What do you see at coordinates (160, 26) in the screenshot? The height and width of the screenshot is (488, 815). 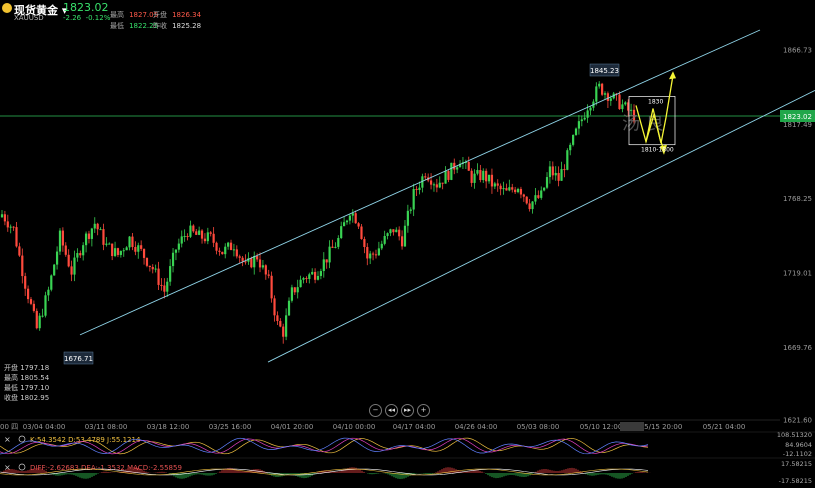 I see `prev-close-label: 昨收` at bounding box center [160, 26].